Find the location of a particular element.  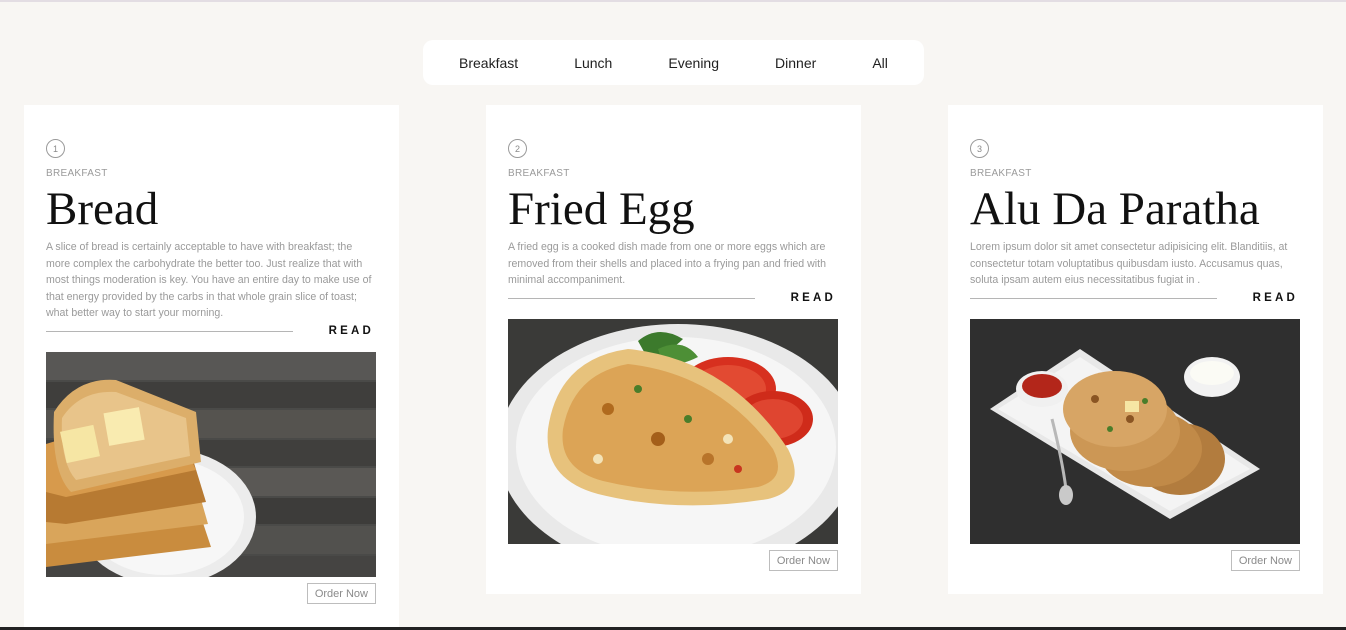

top-border is located at coordinates (673, 1).